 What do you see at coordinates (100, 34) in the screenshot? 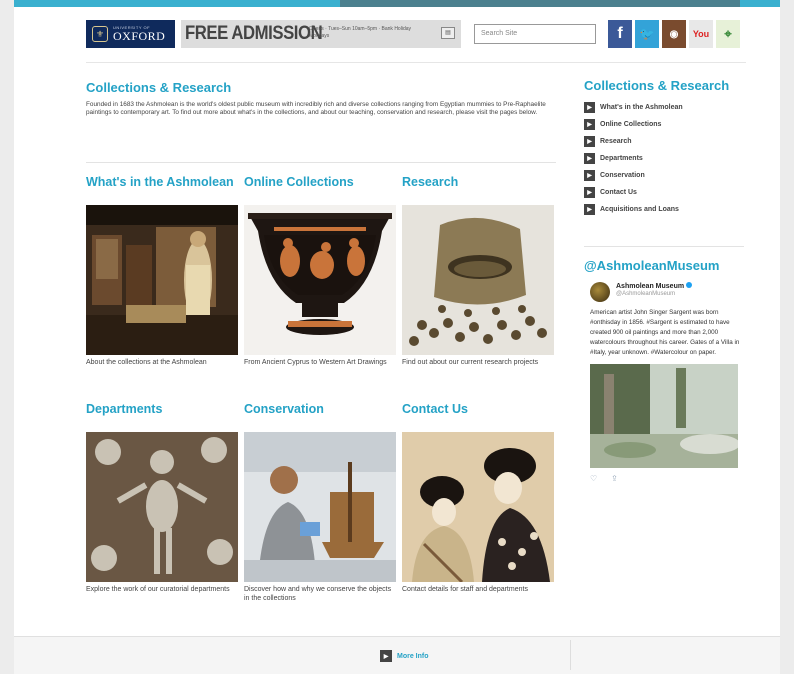
I see `oxford-crest-icon: ⚜` at bounding box center [100, 34].